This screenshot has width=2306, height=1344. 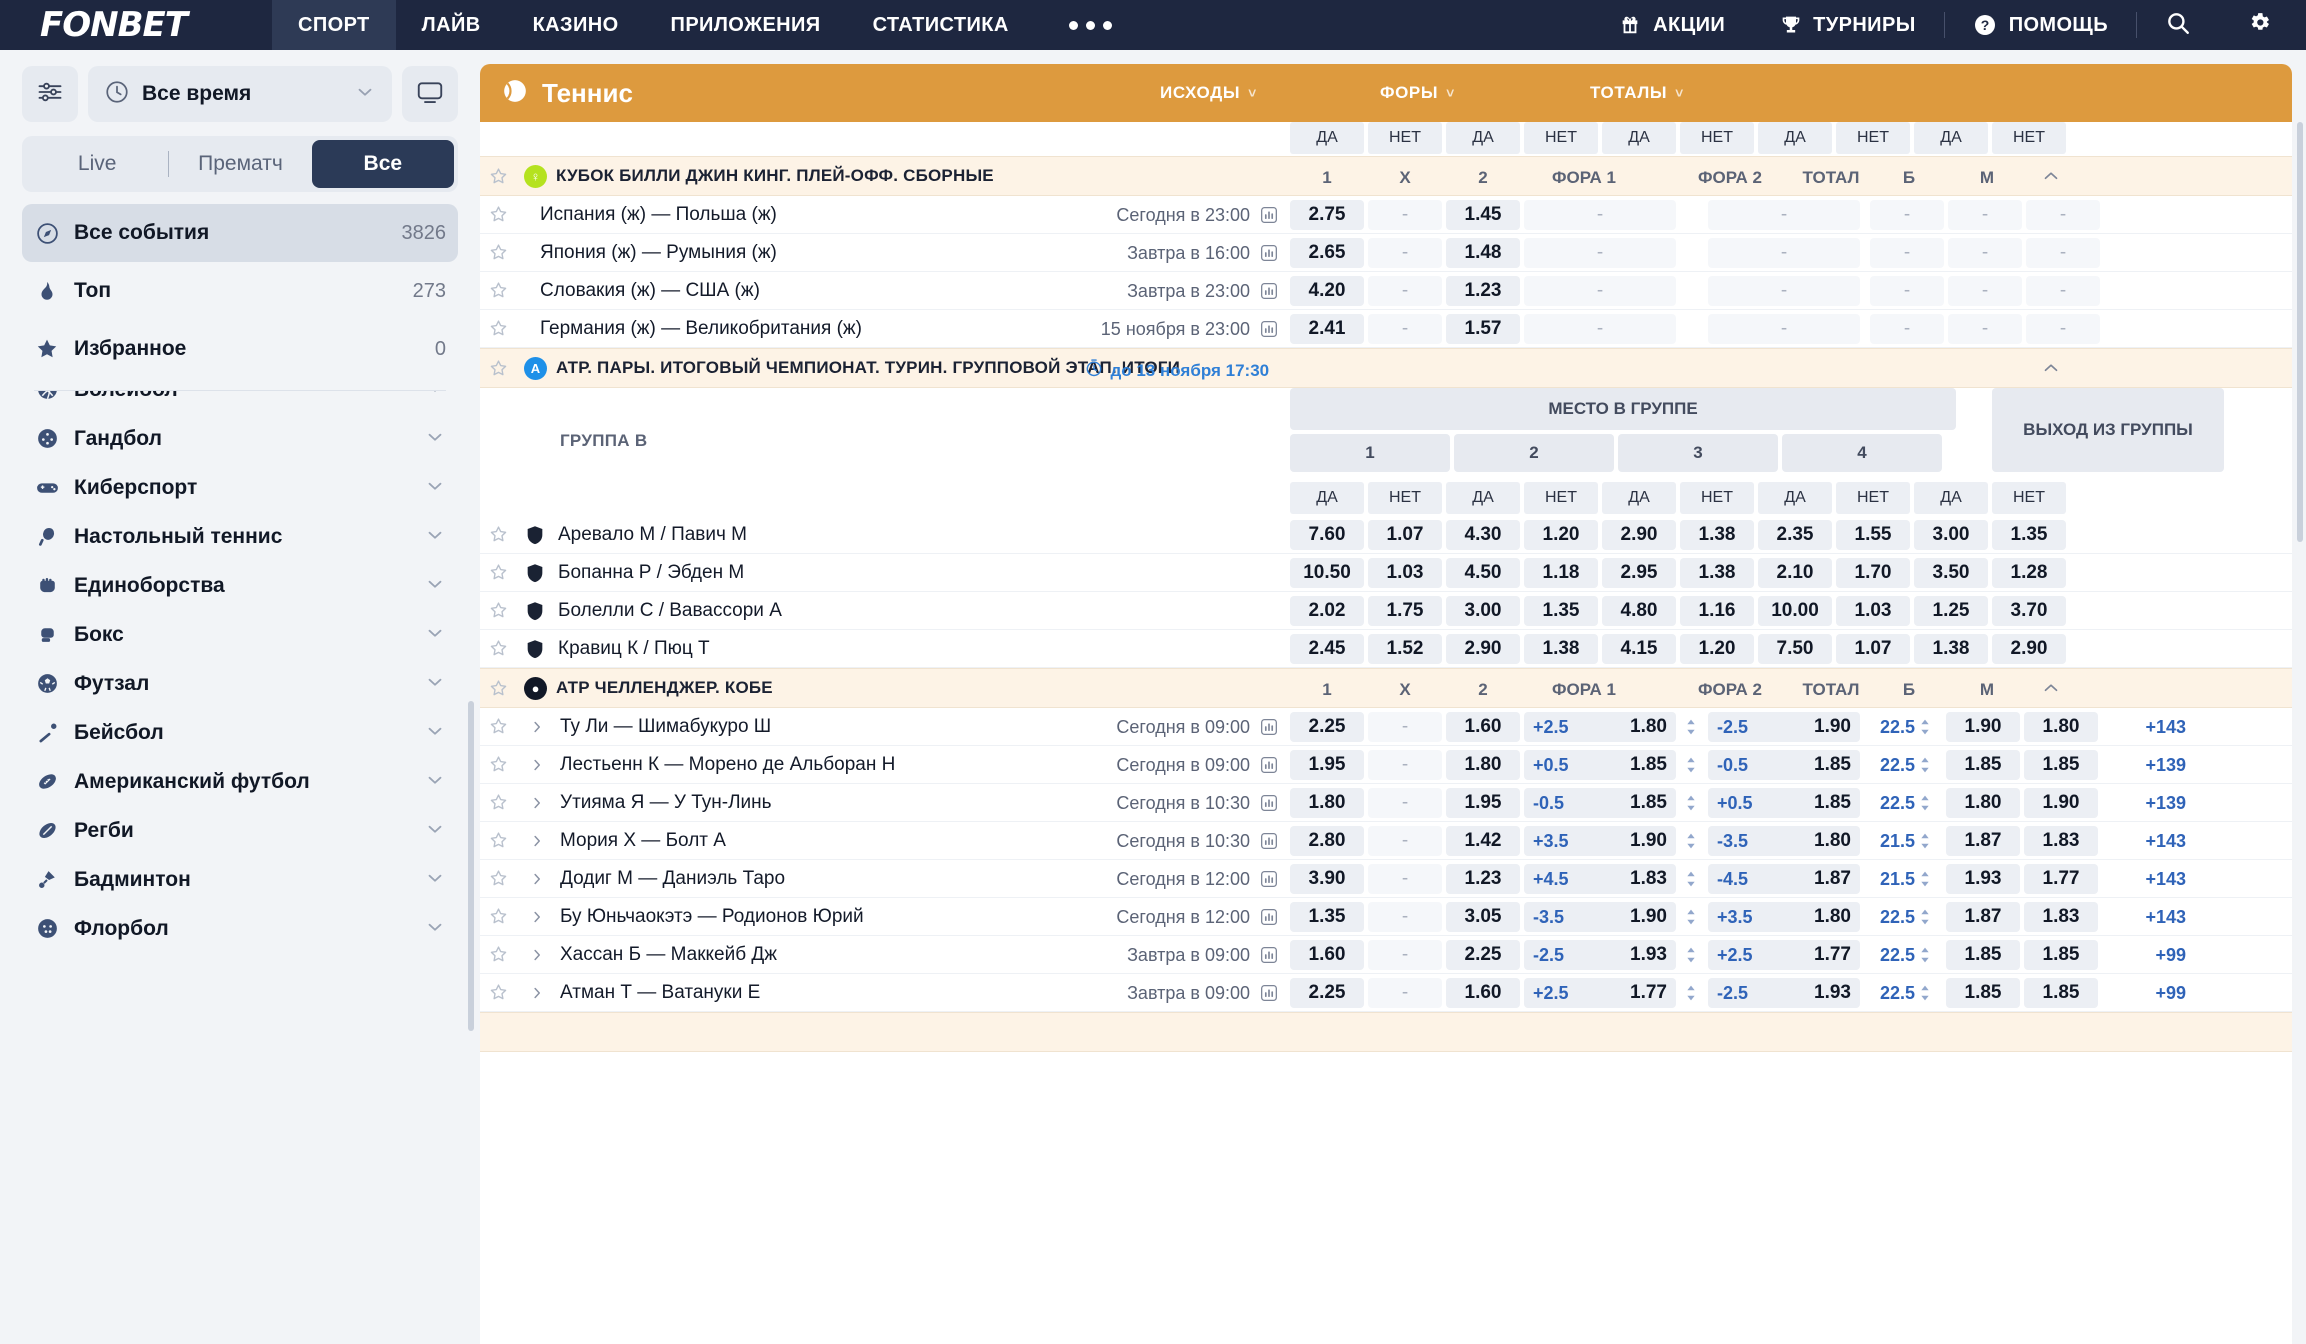 I want to click on market-group-handicaps: ФОРЫ ˅, so click(x=1417, y=93).